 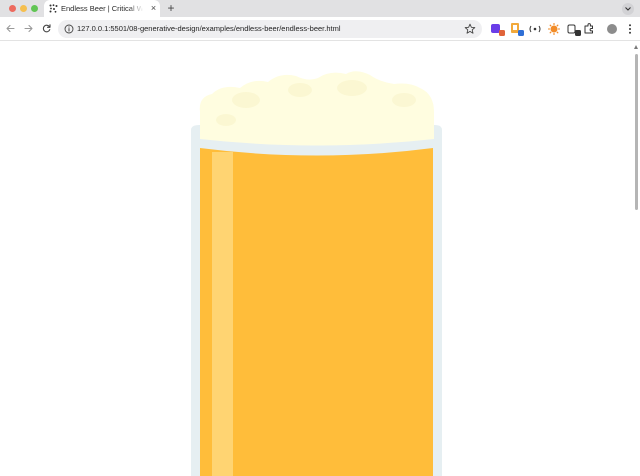 What do you see at coordinates (573, 29) in the screenshot?
I see `extension-5-icon` at bounding box center [573, 29].